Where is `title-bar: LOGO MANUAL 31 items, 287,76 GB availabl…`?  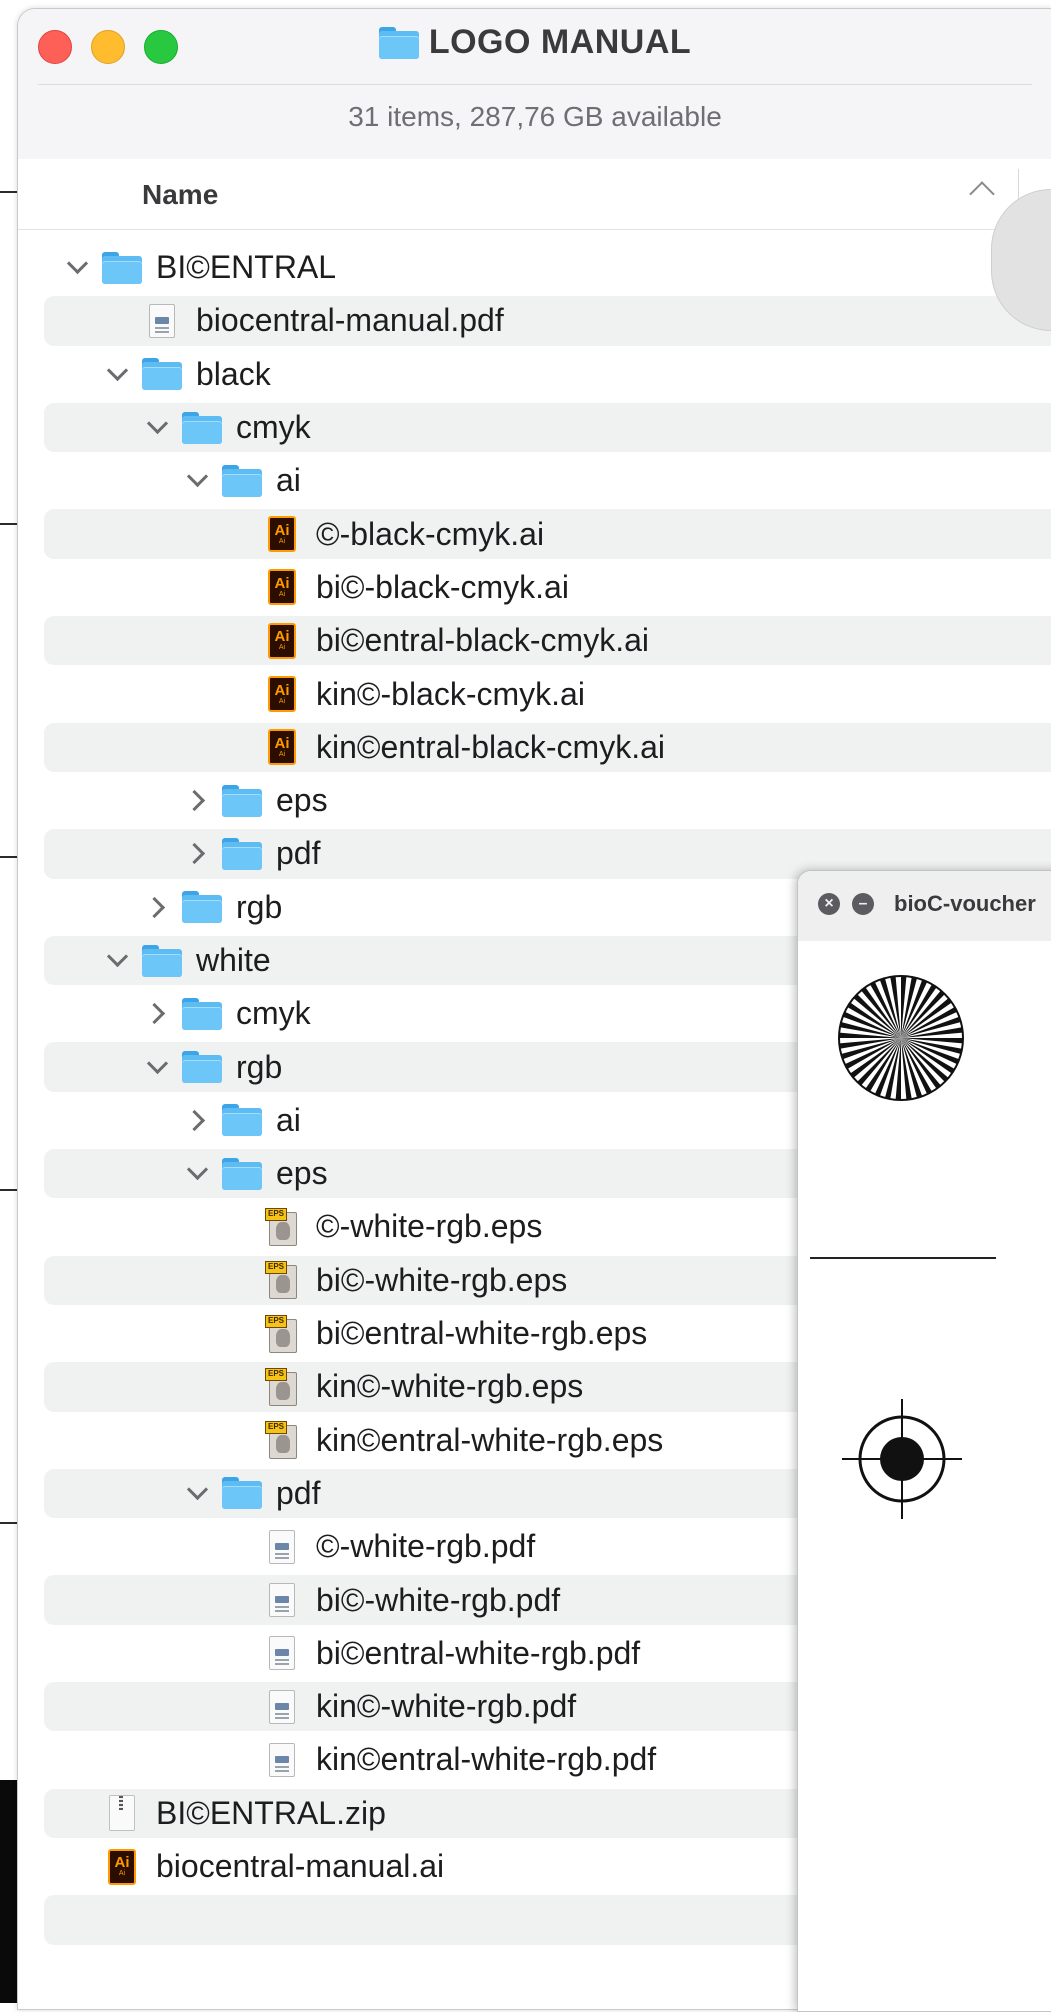 title-bar: LOGO MANUAL 31 items, 287,76 GB availabl… is located at coordinates (534, 84).